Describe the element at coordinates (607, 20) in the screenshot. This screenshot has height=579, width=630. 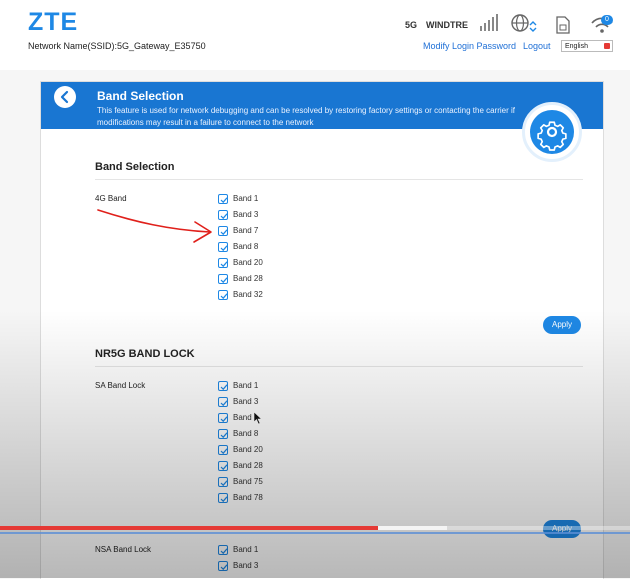
I see `wifi-clients-badge: 0` at that location.